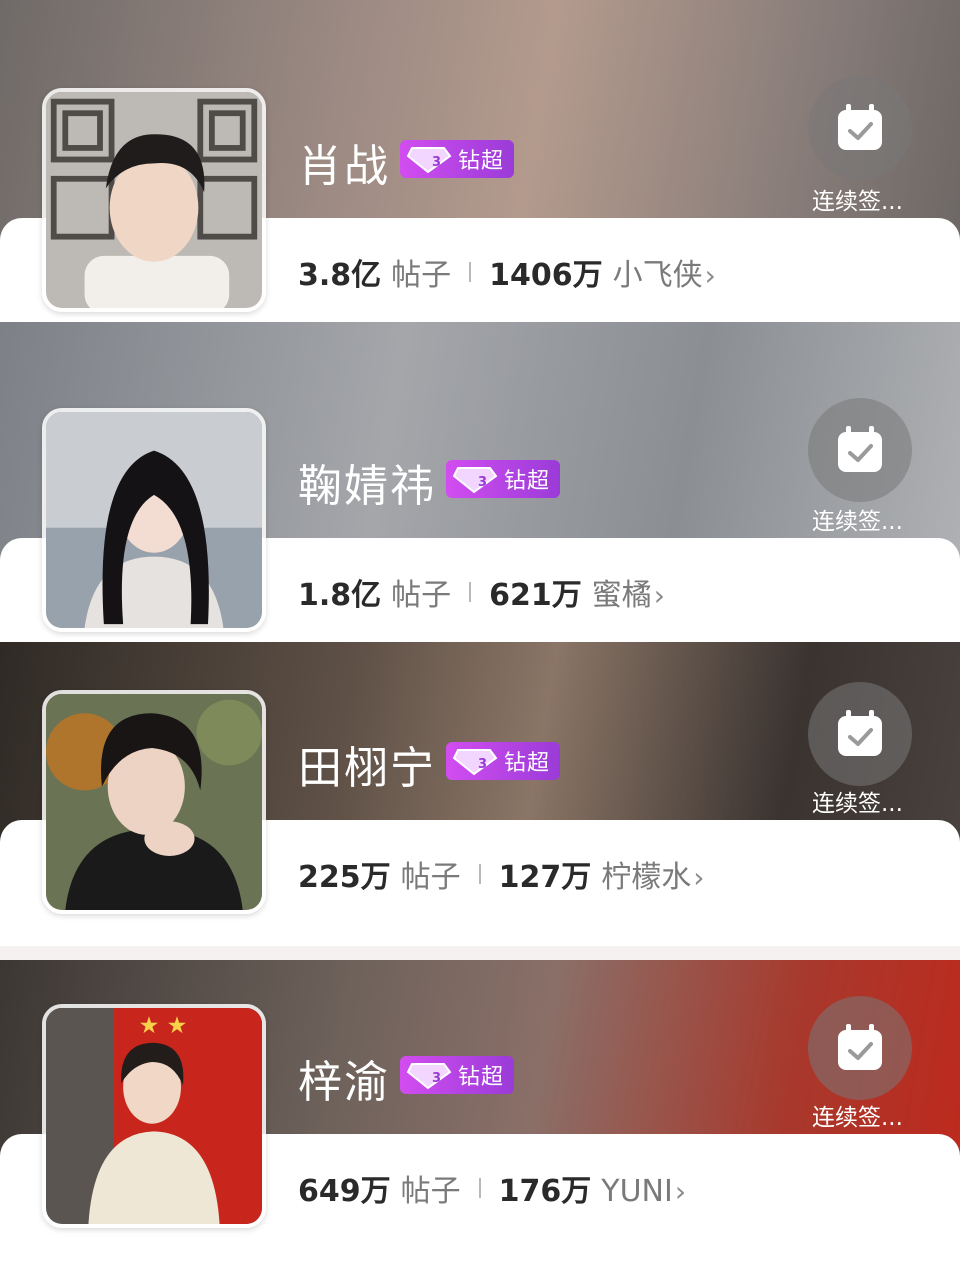 The image size is (960, 1280). Describe the element at coordinates (657, 275) in the screenshot. I see `fans-name: 小飞侠` at that location.